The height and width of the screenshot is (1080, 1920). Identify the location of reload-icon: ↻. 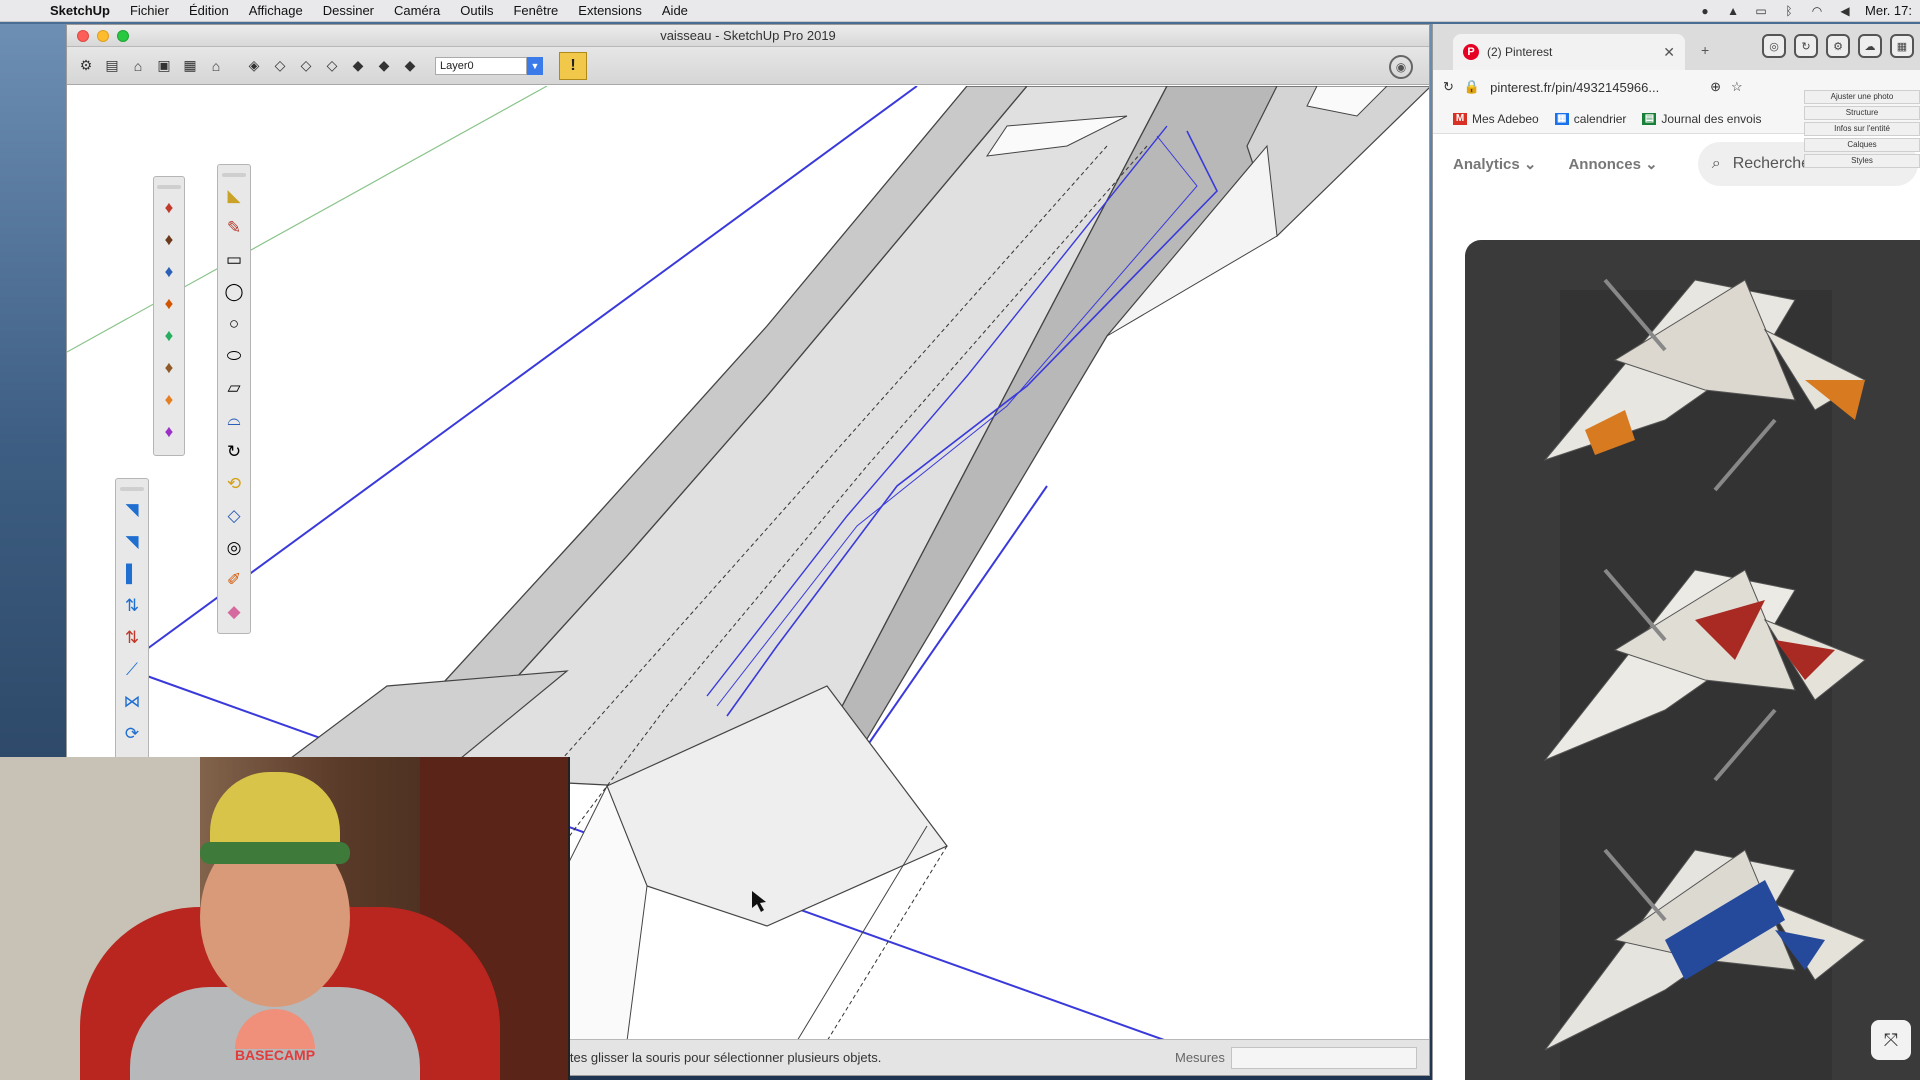
(1448, 87).